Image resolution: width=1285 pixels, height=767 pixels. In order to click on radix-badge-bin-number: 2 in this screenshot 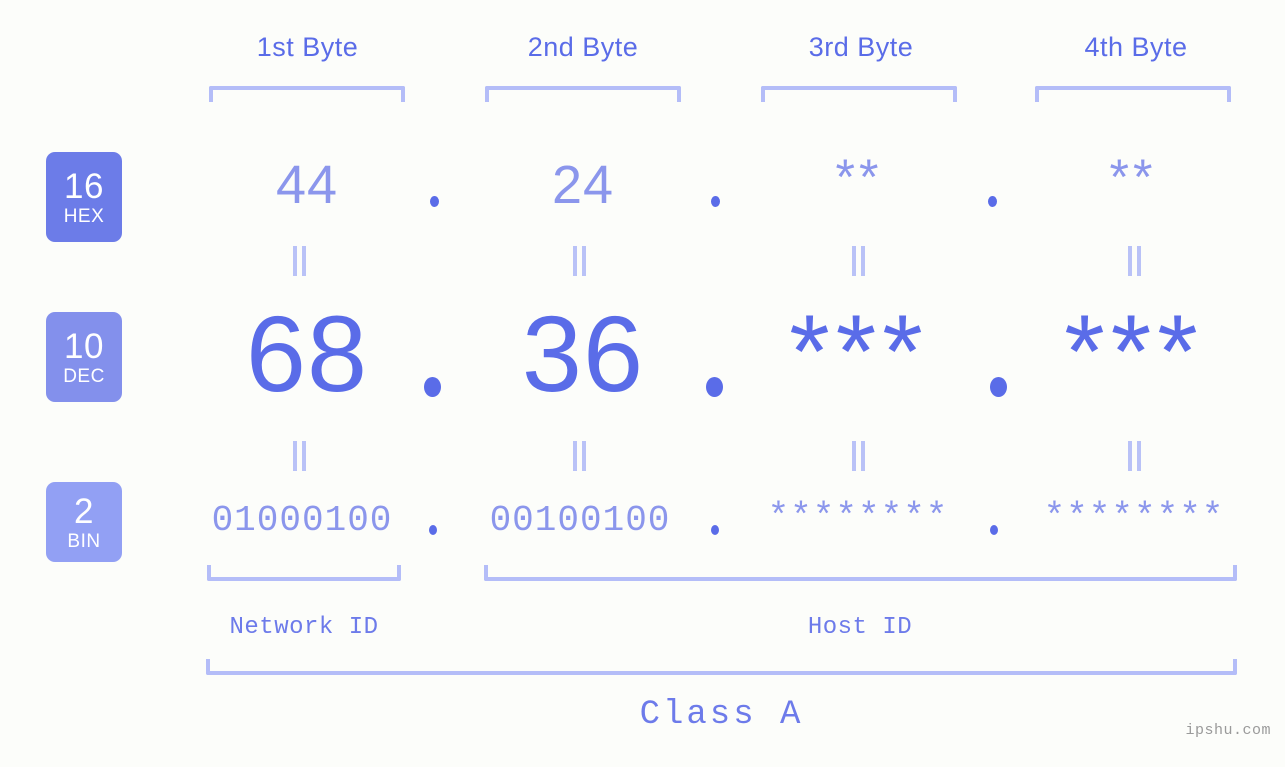, I will do `click(84, 511)`.